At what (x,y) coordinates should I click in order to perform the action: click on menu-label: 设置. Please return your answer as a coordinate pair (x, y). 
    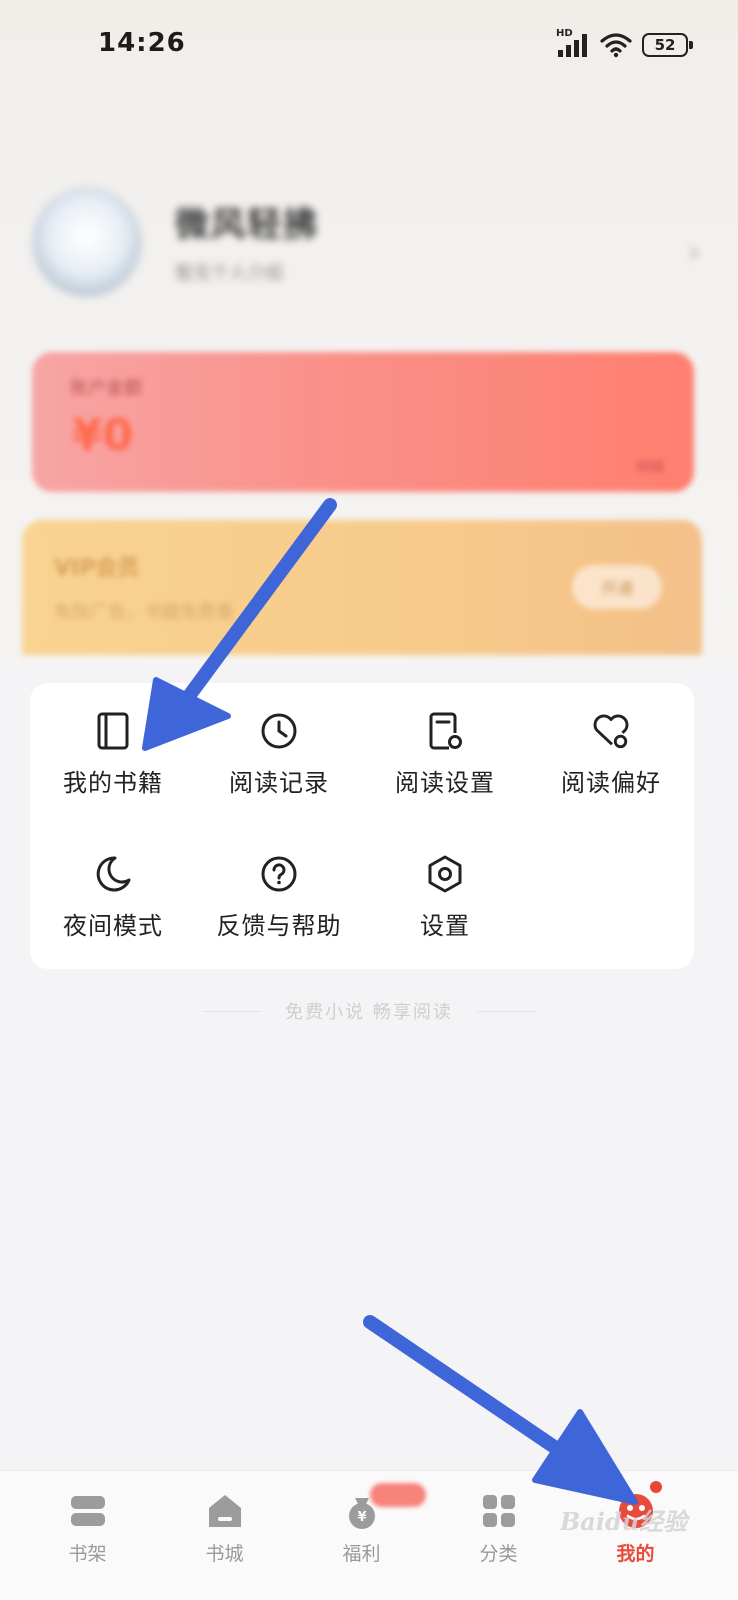
    Looking at the image, I should click on (445, 926).